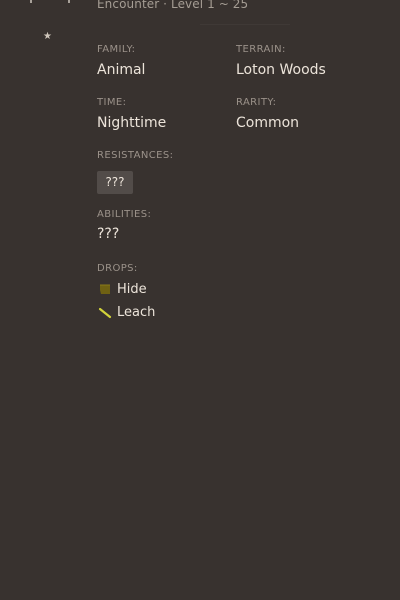 This screenshot has height=600, width=400. I want to click on family-label: FAMILY:, so click(116, 49).